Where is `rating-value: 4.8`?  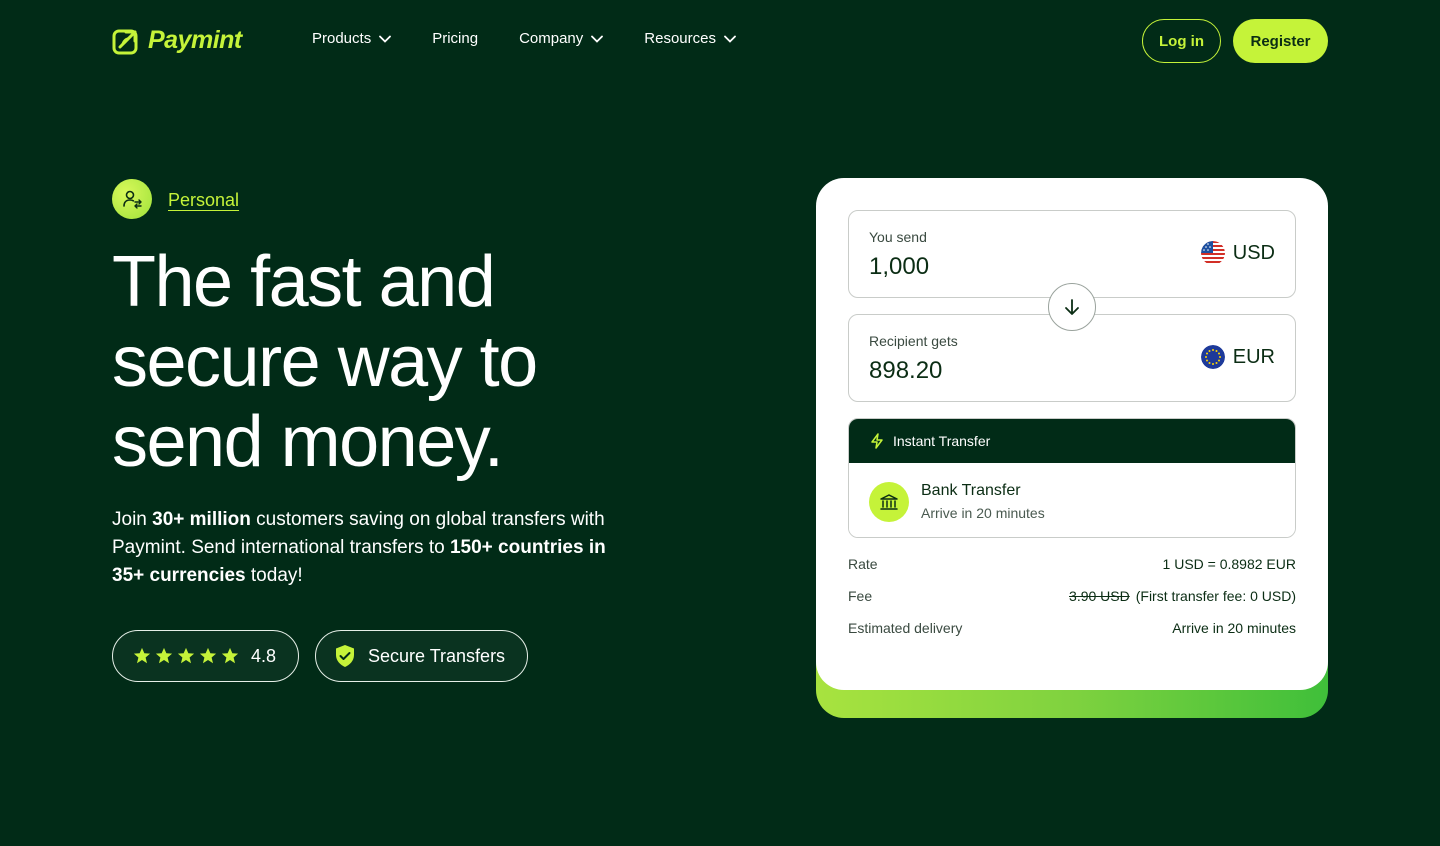 rating-value: 4.8 is located at coordinates (264, 655).